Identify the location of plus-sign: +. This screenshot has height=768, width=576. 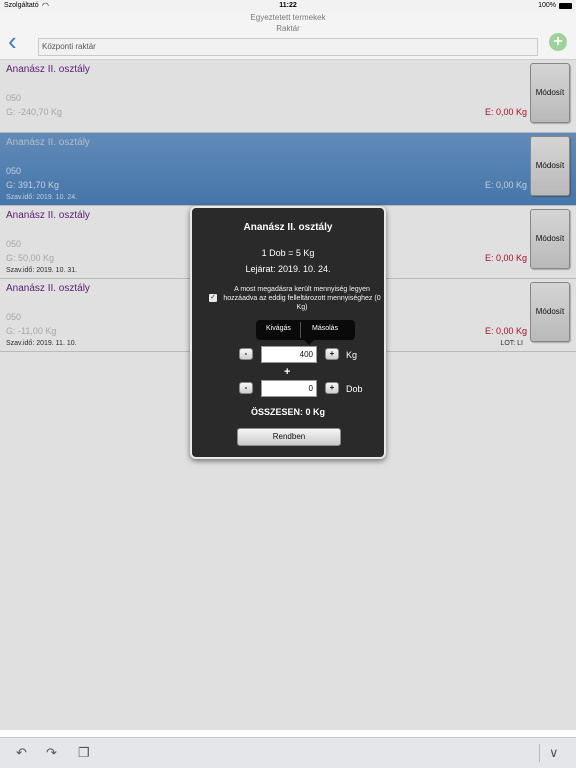
(287, 372).